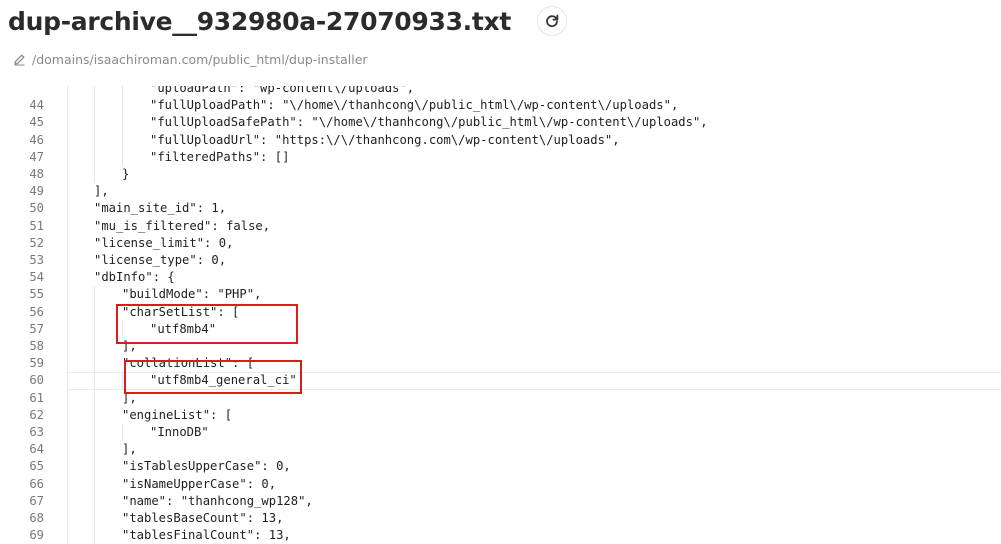 Image resolution: width=1001 pixels, height=544 pixels. Describe the element at coordinates (36, 518) in the screenshot. I see `line-number: 68` at that location.